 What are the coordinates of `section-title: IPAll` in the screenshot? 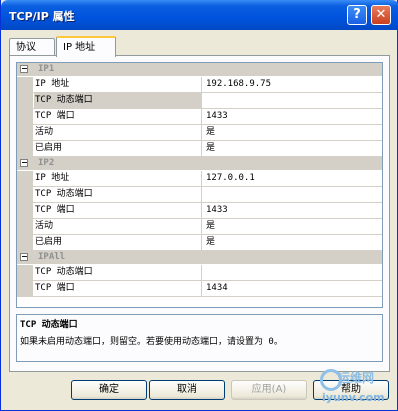 It's located at (52, 257).